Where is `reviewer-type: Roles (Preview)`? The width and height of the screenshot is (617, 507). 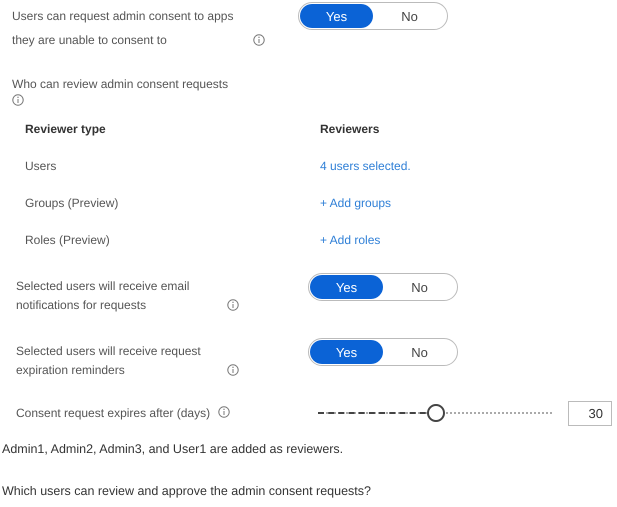
reviewer-type: Roles (Preview) is located at coordinates (67, 240).